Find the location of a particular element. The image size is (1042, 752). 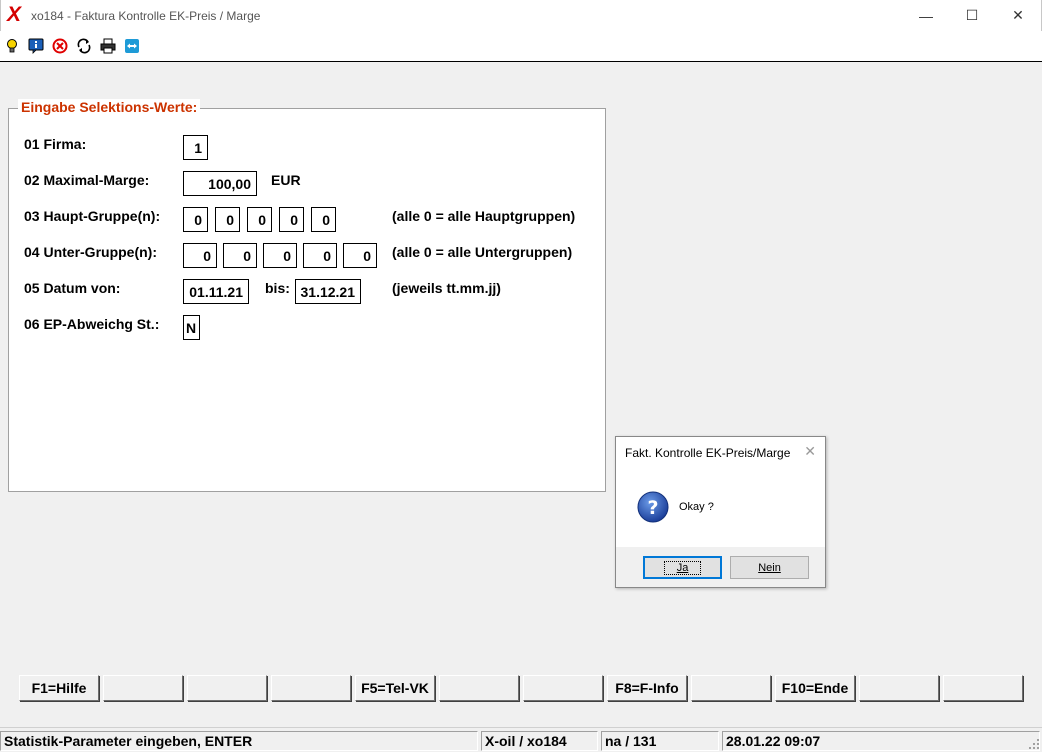

yes-button: Ja is located at coordinates (682, 567).